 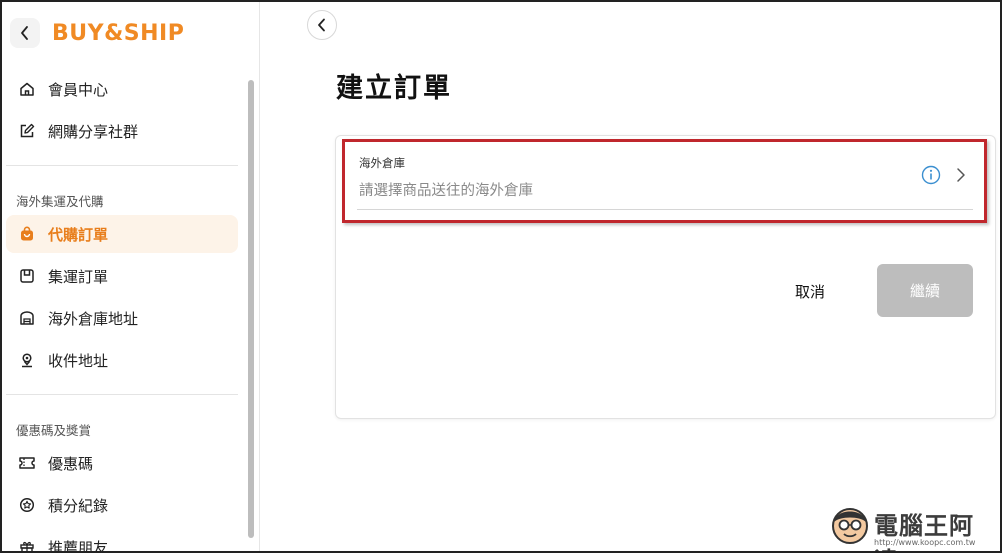 What do you see at coordinates (78, 276) in the screenshot?
I see `sidebar-item-label: 集運訂單` at bounding box center [78, 276].